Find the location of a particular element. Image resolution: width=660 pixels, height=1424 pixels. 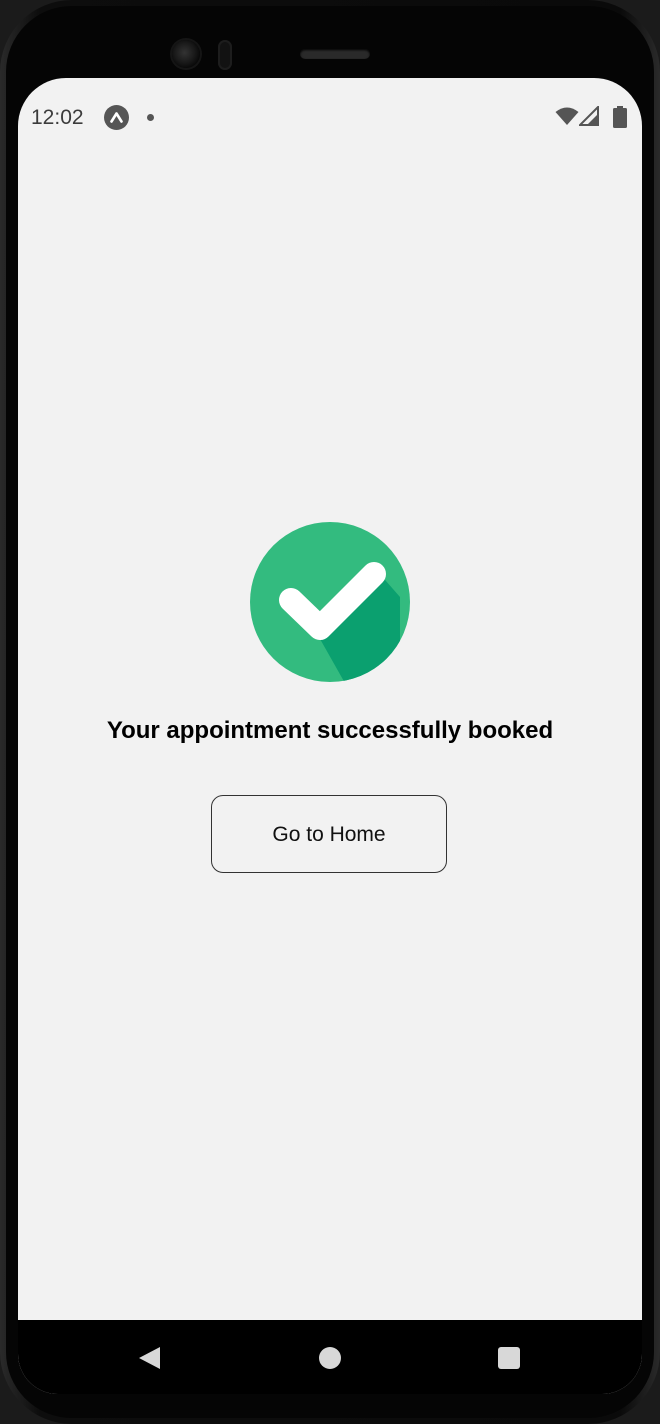

recents-icon is located at coordinates (509, 1358).